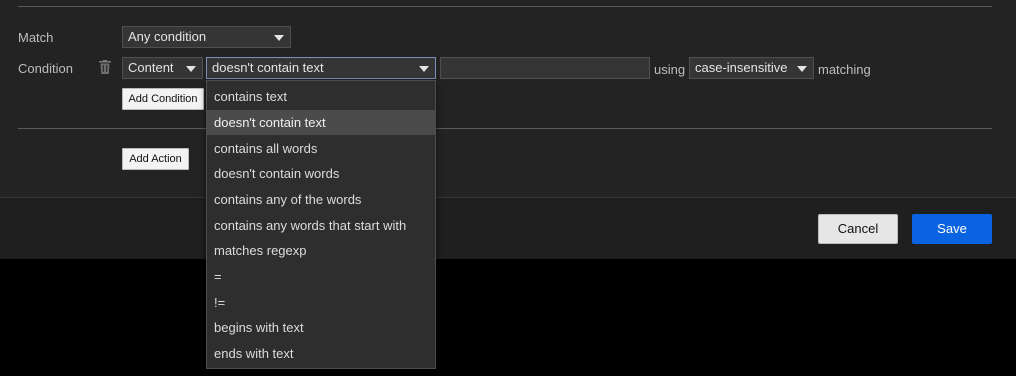 The height and width of the screenshot is (376, 1016). Describe the element at coordinates (321, 327) in the screenshot. I see `operator-option: begins with text` at that location.